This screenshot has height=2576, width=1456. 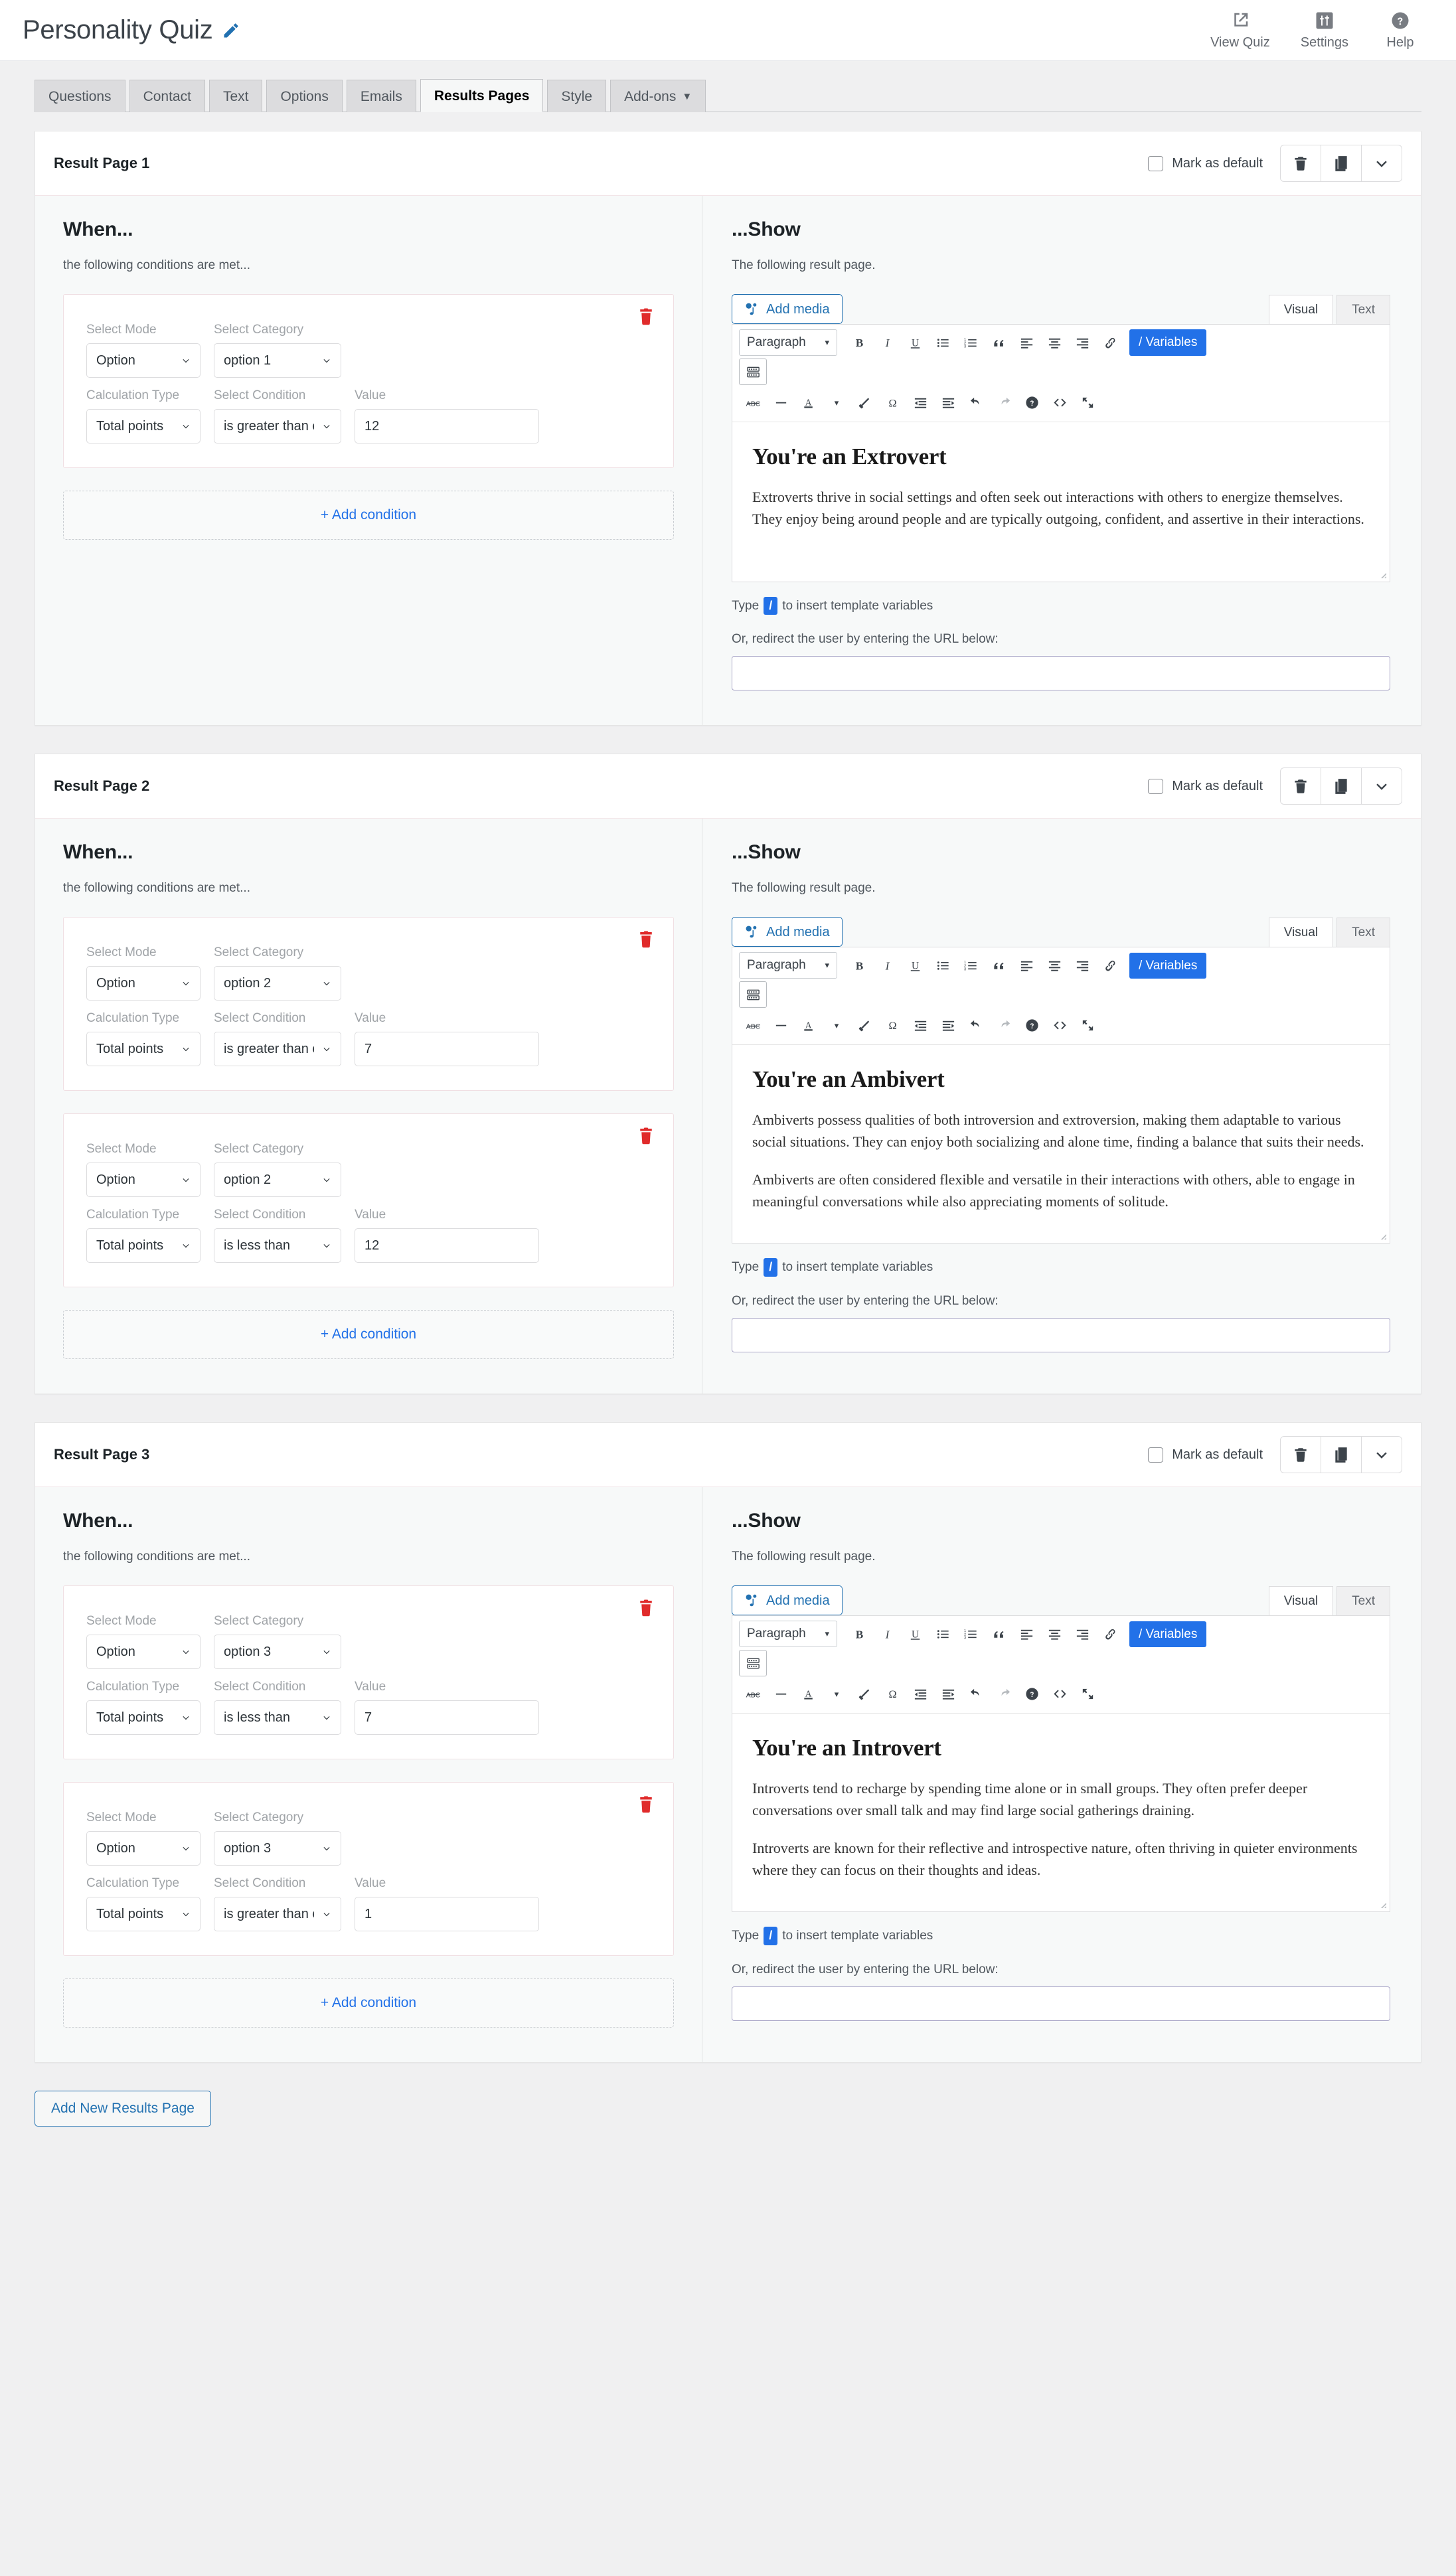 What do you see at coordinates (1026, 342) in the screenshot?
I see `editor-align-left-button` at bounding box center [1026, 342].